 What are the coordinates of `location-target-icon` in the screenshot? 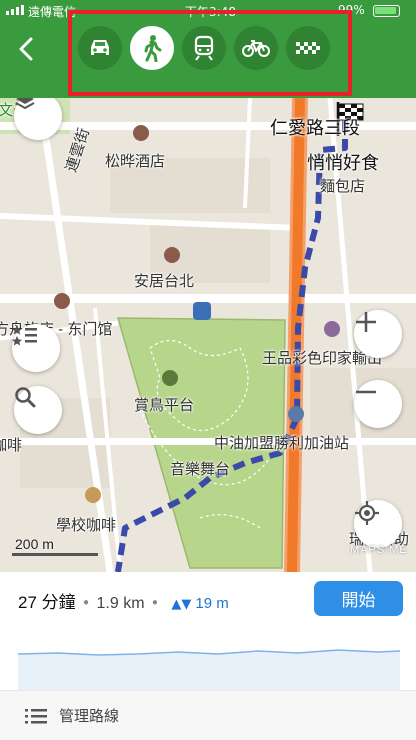 It's located at (367, 513).